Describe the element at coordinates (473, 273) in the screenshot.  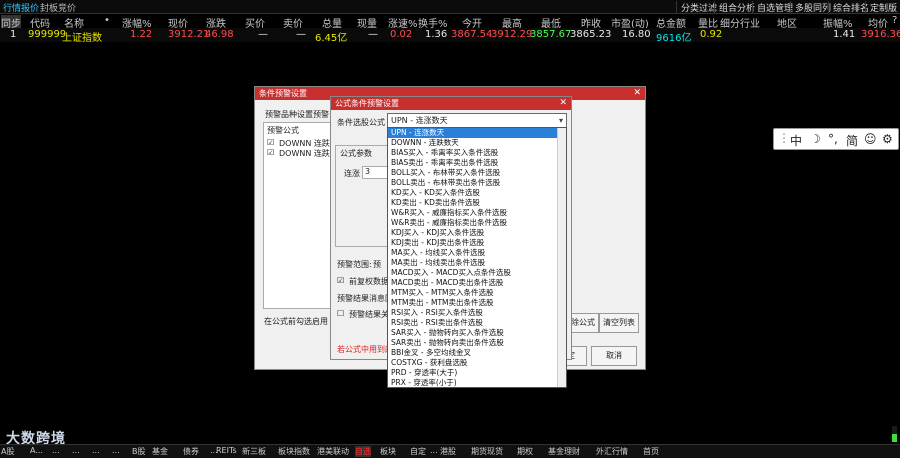
I see `dropdown-item: MACD买入 - MACD买入点条件选股` at that location.